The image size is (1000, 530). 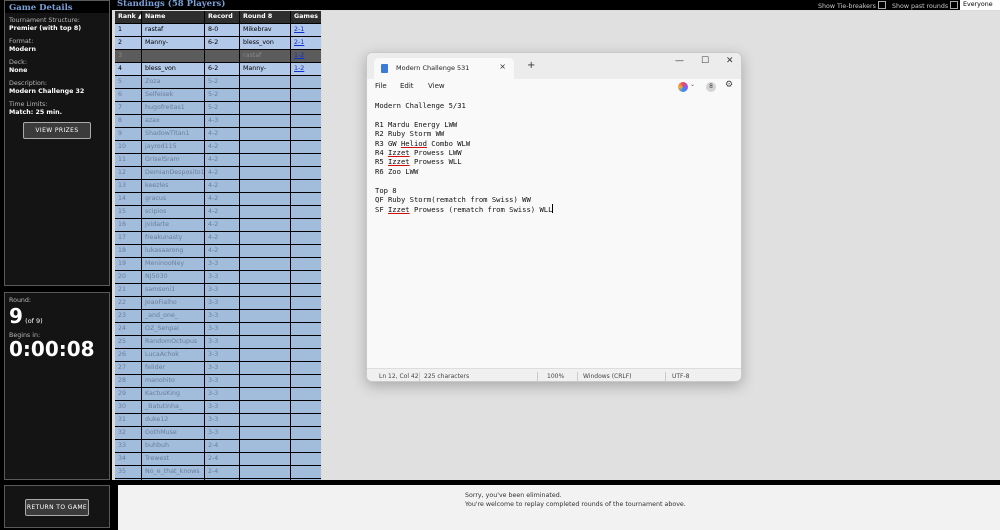 I want to click on show-past-rounds-toggle: Show past rounds, so click(x=925, y=5).